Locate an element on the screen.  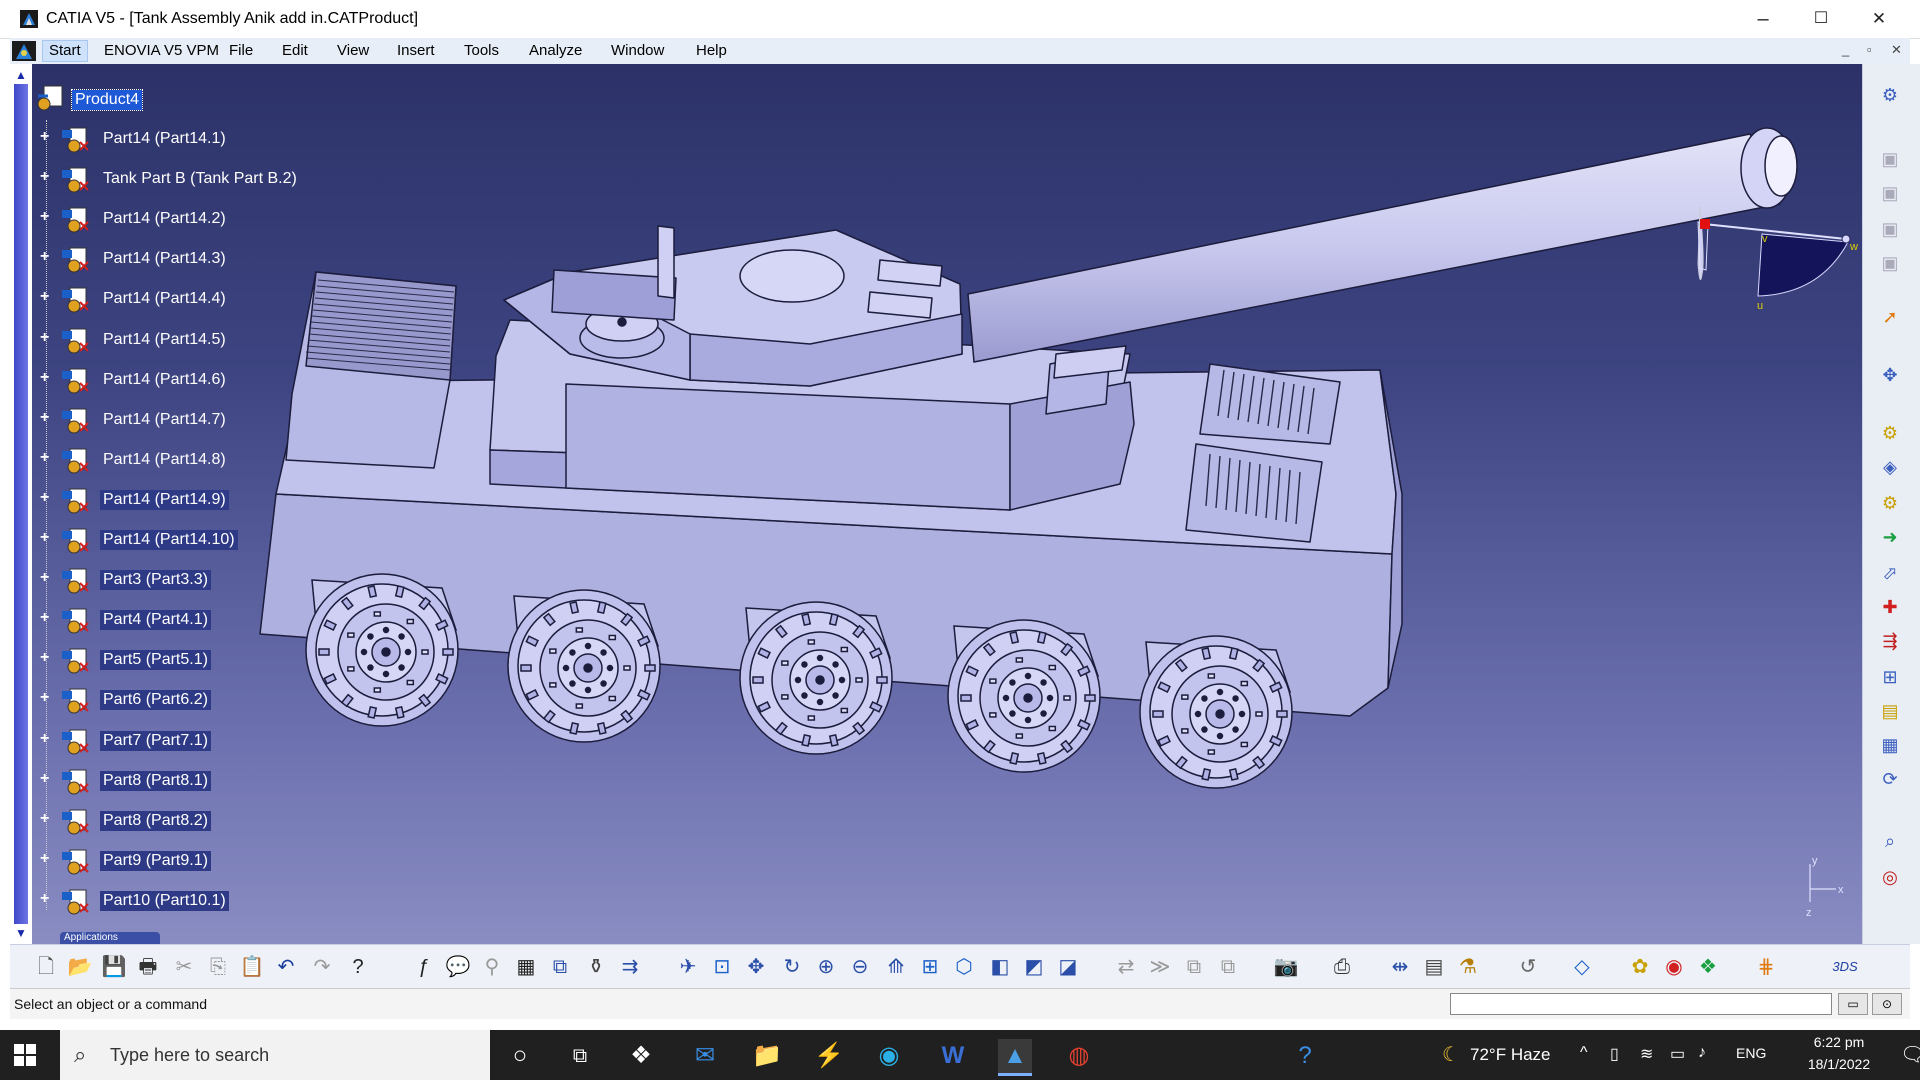
measure-icon: ⌕ is located at coordinates (1890, 841).